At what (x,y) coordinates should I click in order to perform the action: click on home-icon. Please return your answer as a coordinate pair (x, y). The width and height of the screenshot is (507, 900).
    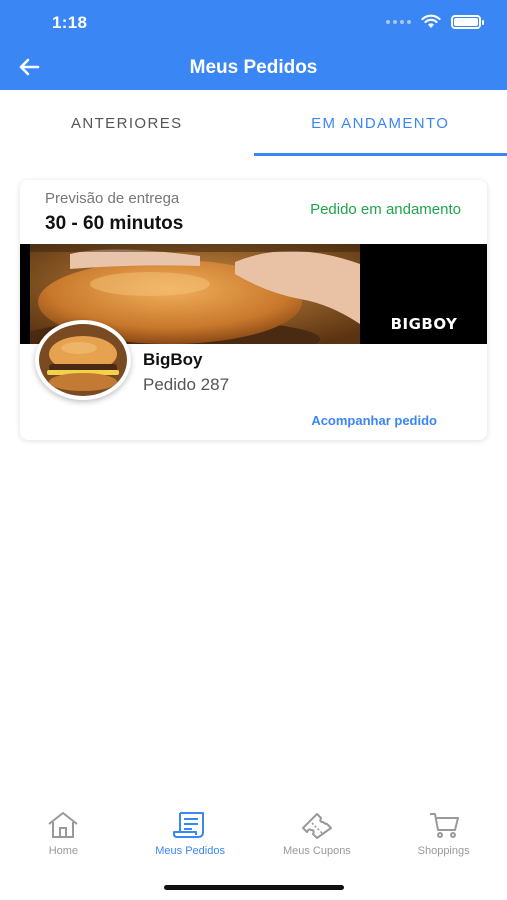
    Looking at the image, I should click on (63, 825).